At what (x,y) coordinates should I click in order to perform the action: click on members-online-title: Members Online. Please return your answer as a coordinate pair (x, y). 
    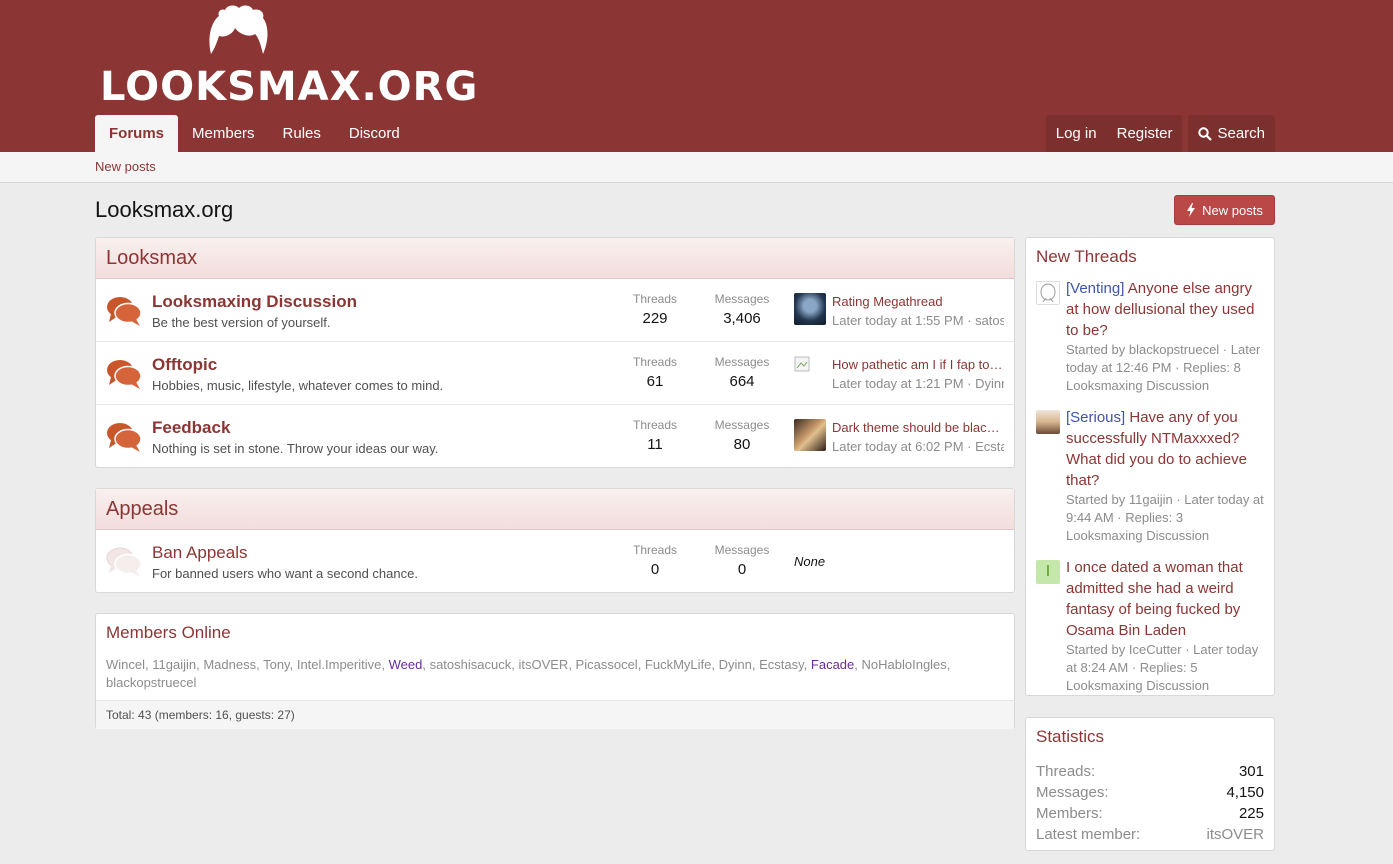
    Looking at the image, I should click on (555, 633).